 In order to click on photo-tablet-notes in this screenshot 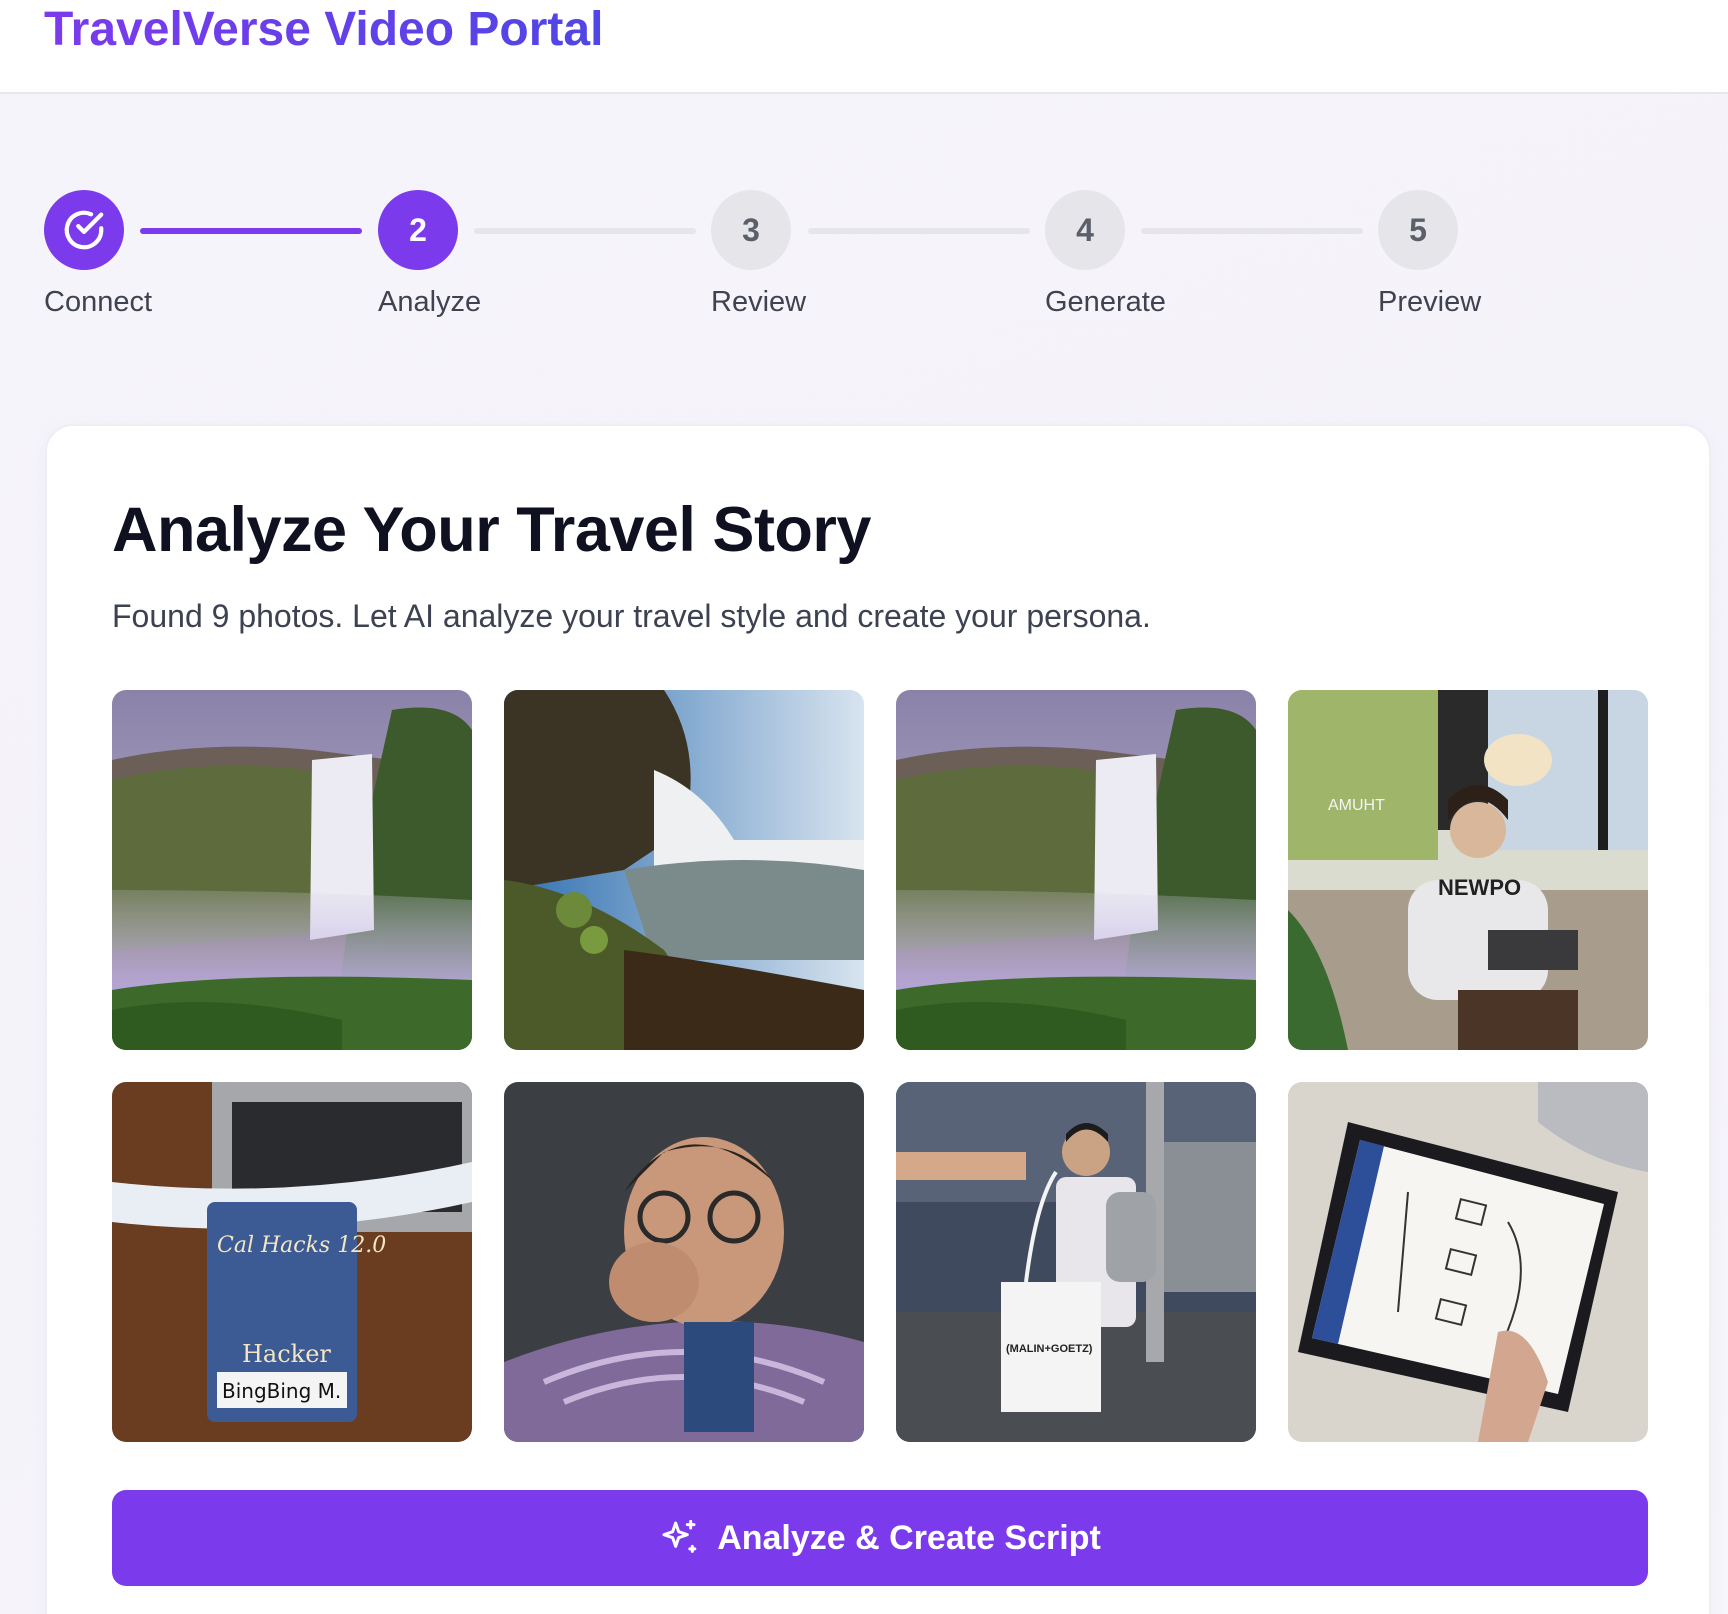, I will do `click(1468, 1262)`.